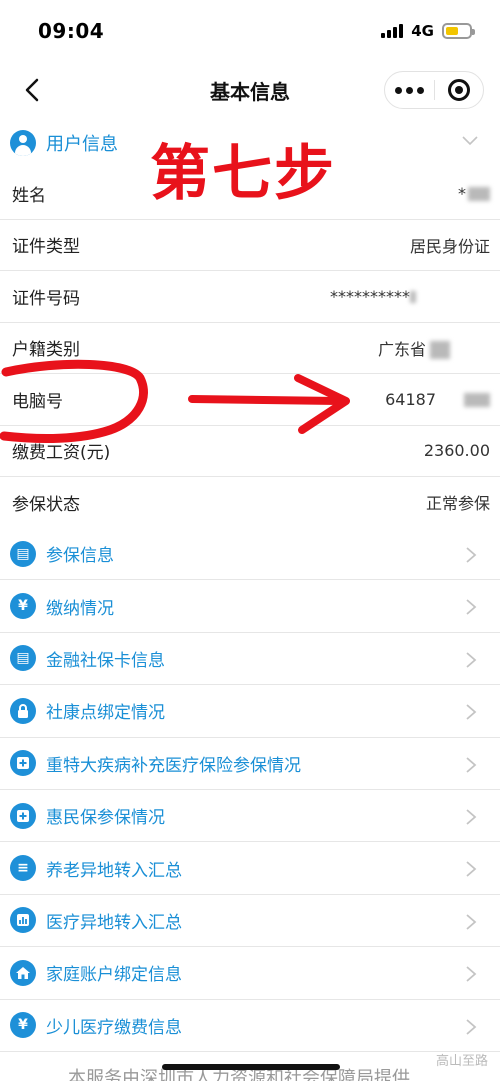  What do you see at coordinates (23, 972) in the screenshot?
I see `home-icon` at bounding box center [23, 972].